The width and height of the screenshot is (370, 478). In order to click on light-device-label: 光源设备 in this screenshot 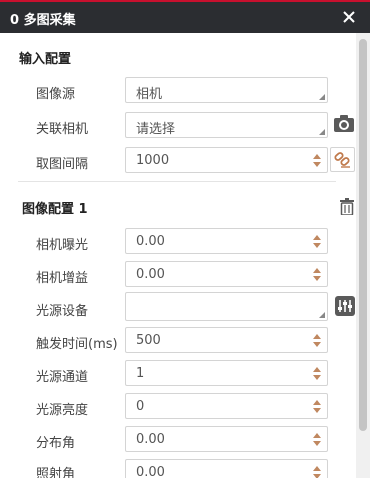, I will do `click(62, 311)`.